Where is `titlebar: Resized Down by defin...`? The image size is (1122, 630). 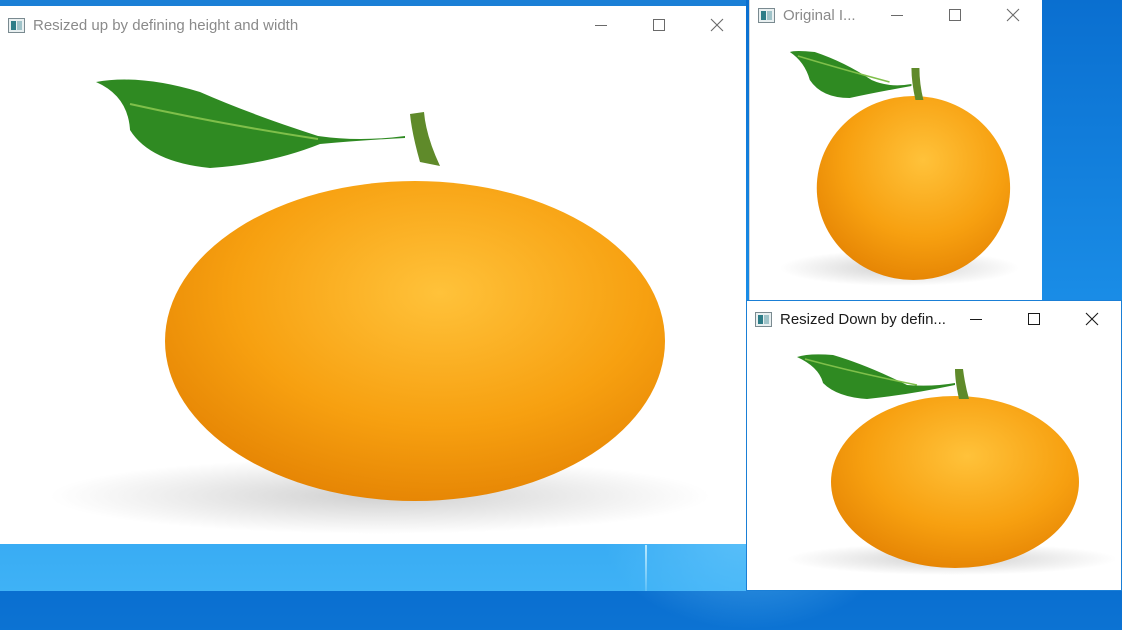 titlebar: Resized Down by defin... is located at coordinates (934, 319).